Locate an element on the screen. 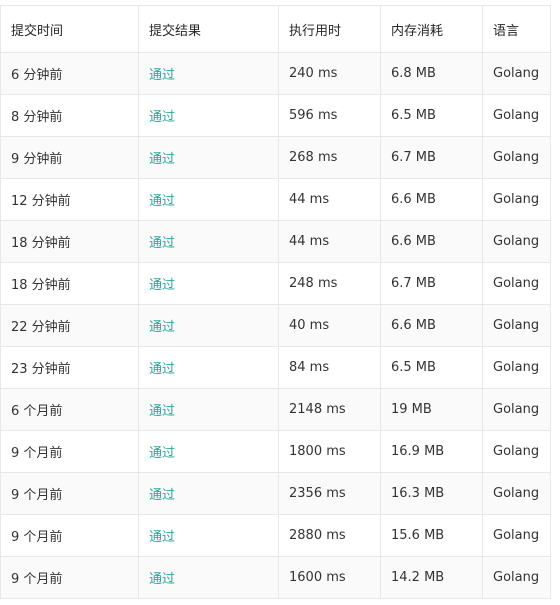  table-row: 22 分钟前 通过 40 ms 6.6 MB Golang is located at coordinates (275, 325).